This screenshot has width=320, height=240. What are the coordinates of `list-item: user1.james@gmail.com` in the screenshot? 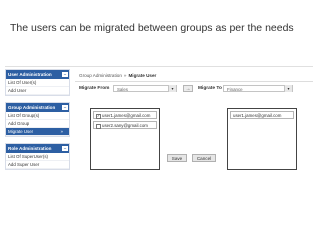 It's located at (262, 115).